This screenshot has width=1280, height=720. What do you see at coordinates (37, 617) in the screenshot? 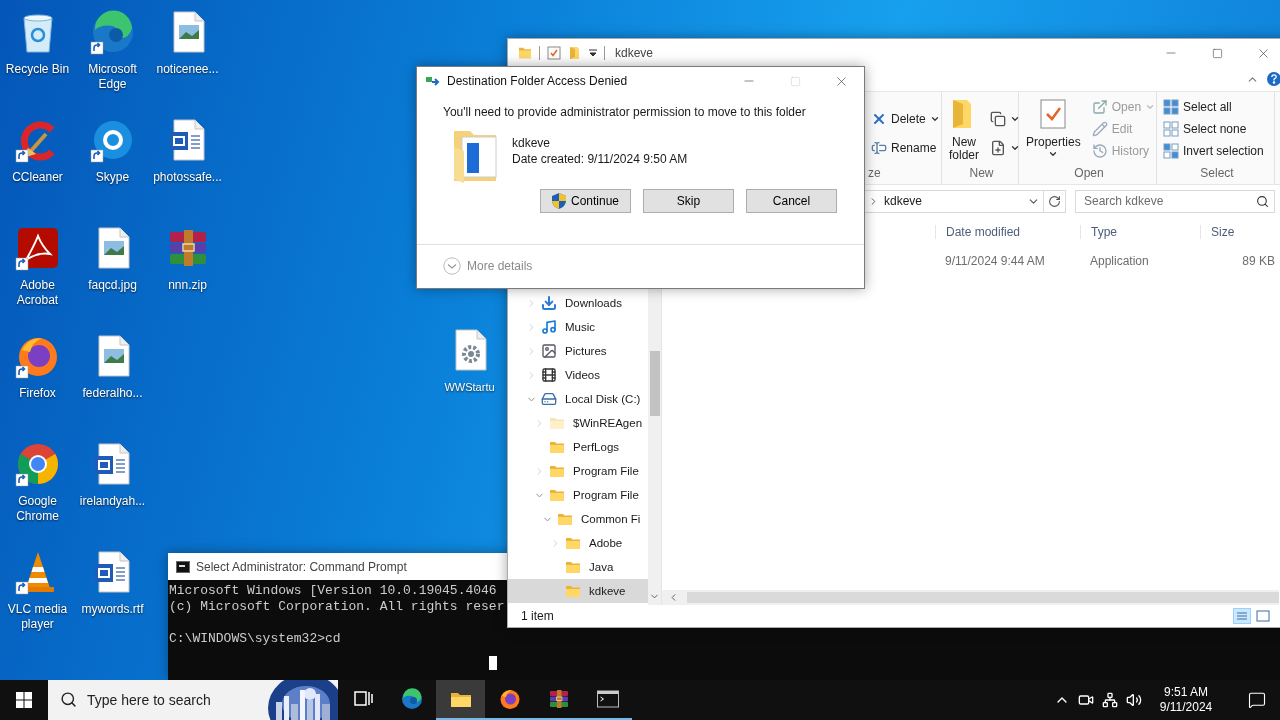
I see `desktop-icon-label: VLC media player` at bounding box center [37, 617].